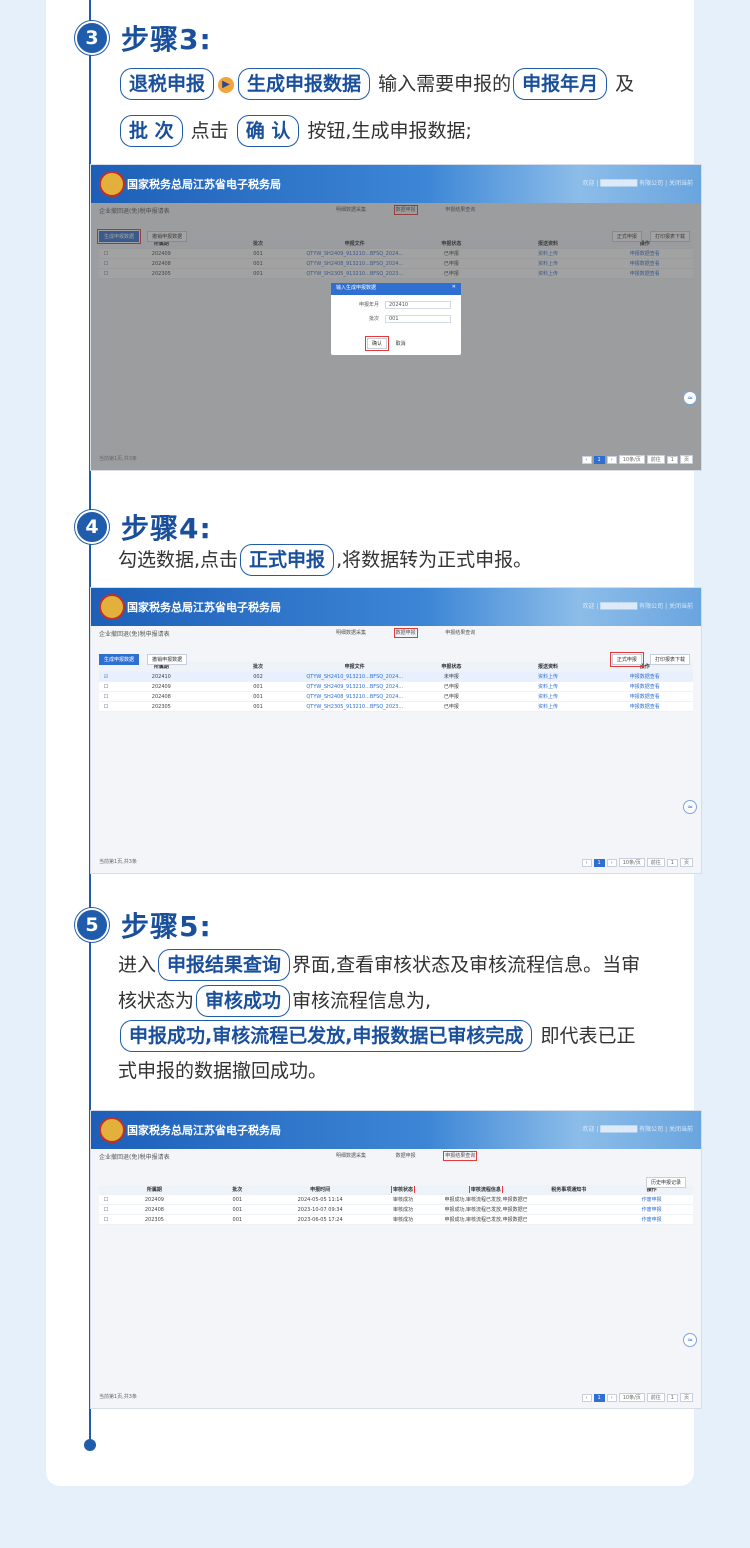  What do you see at coordinates (396, 656) in the screenshot?
I see `toolbar: 生成申报数据 撤销申报数据 正式申报 打印报表下载` at bounding box center [396, 656].